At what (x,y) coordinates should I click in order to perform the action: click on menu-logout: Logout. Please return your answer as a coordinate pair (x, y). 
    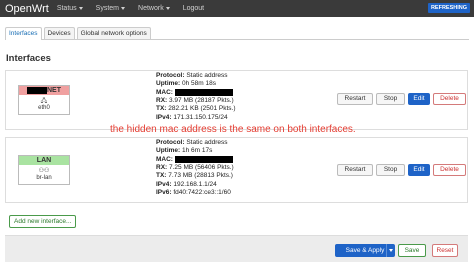
    Looking at the image, I should click on (193, 8).